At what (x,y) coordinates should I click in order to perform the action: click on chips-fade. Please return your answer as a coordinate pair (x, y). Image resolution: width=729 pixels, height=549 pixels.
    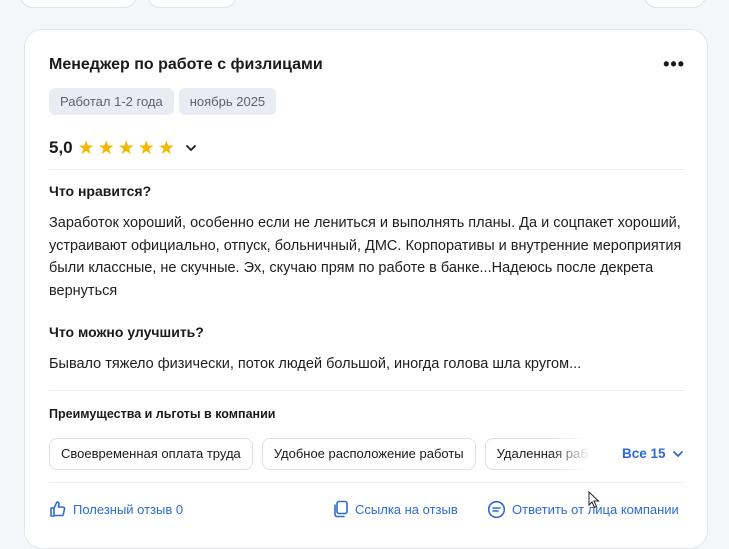
    Looking at the image, I should click on (570, 454).